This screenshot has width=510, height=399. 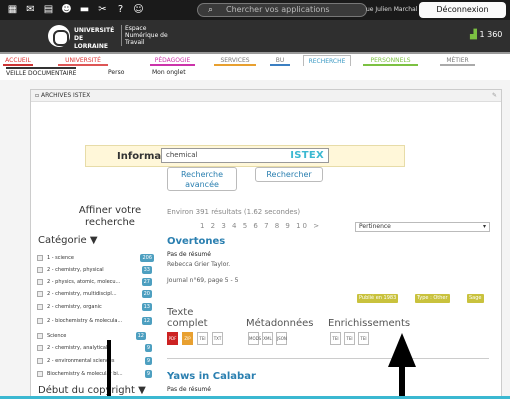 I want to click on search-button: Rechercher, so click(x=289, y=174).